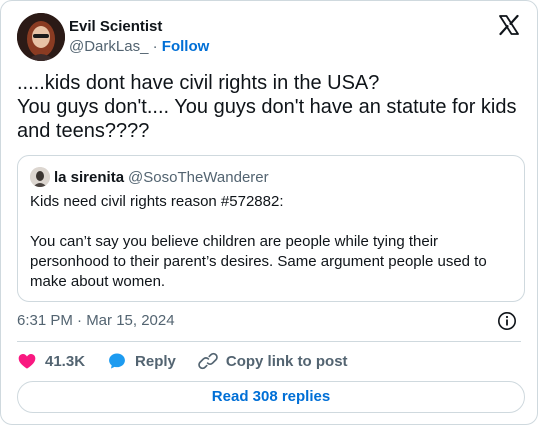 The image size is (540, 427). I want to click on reply-label: Reply, so click(155, 361).